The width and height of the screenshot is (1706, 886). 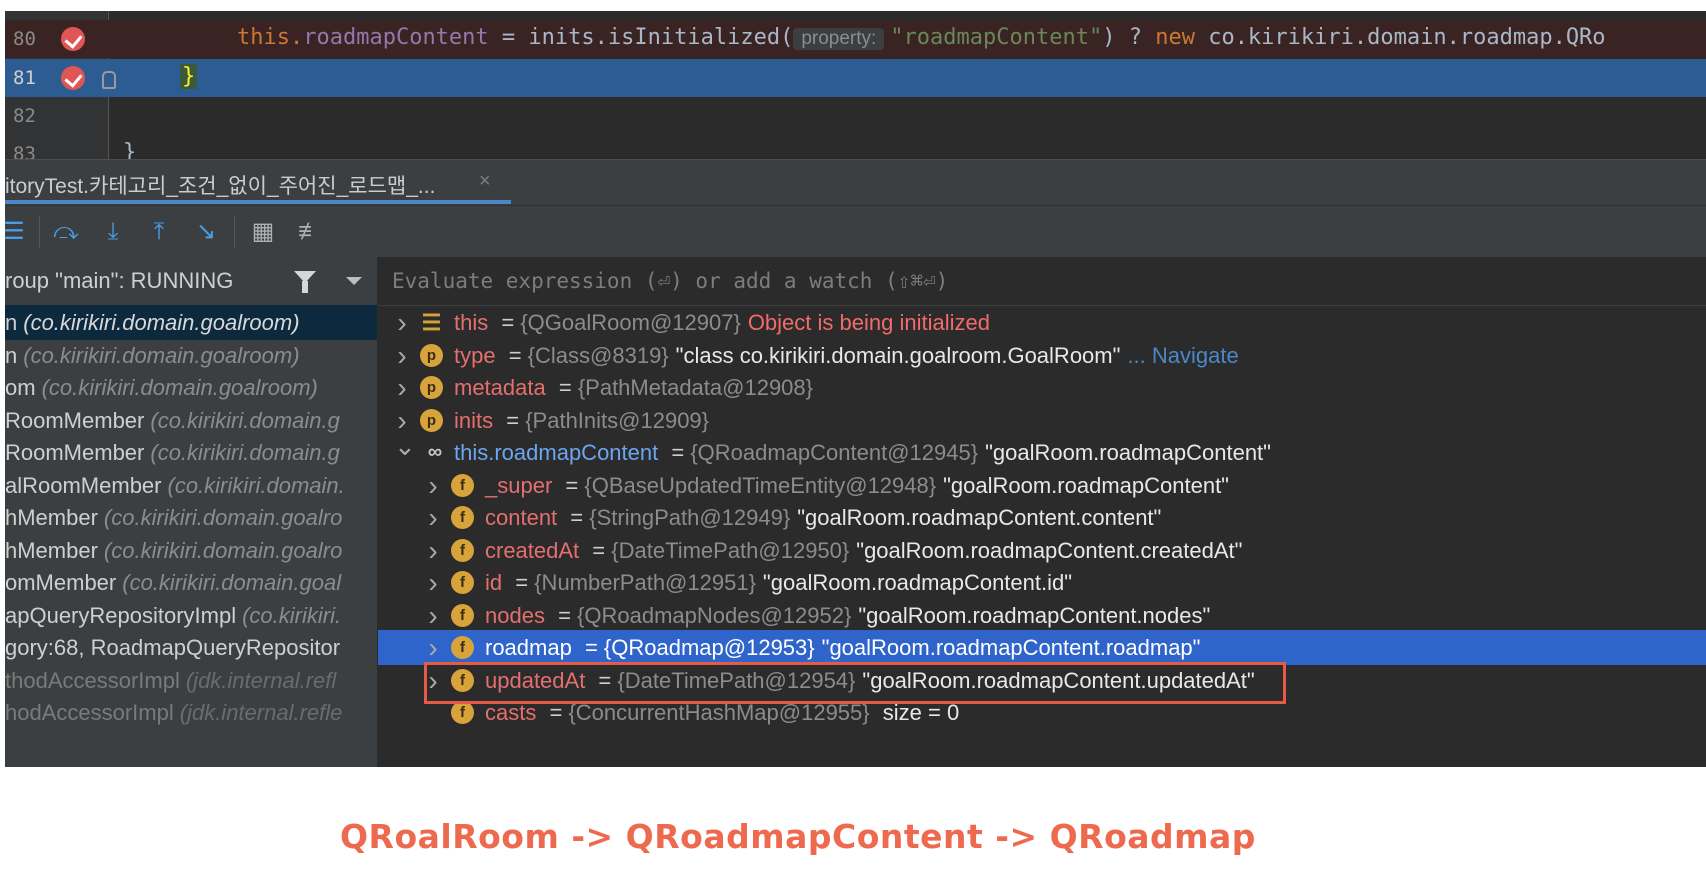 I want to click on frame-item: thodAccessorImpl (jdk.internal.refl, so click(x=191, y=680).